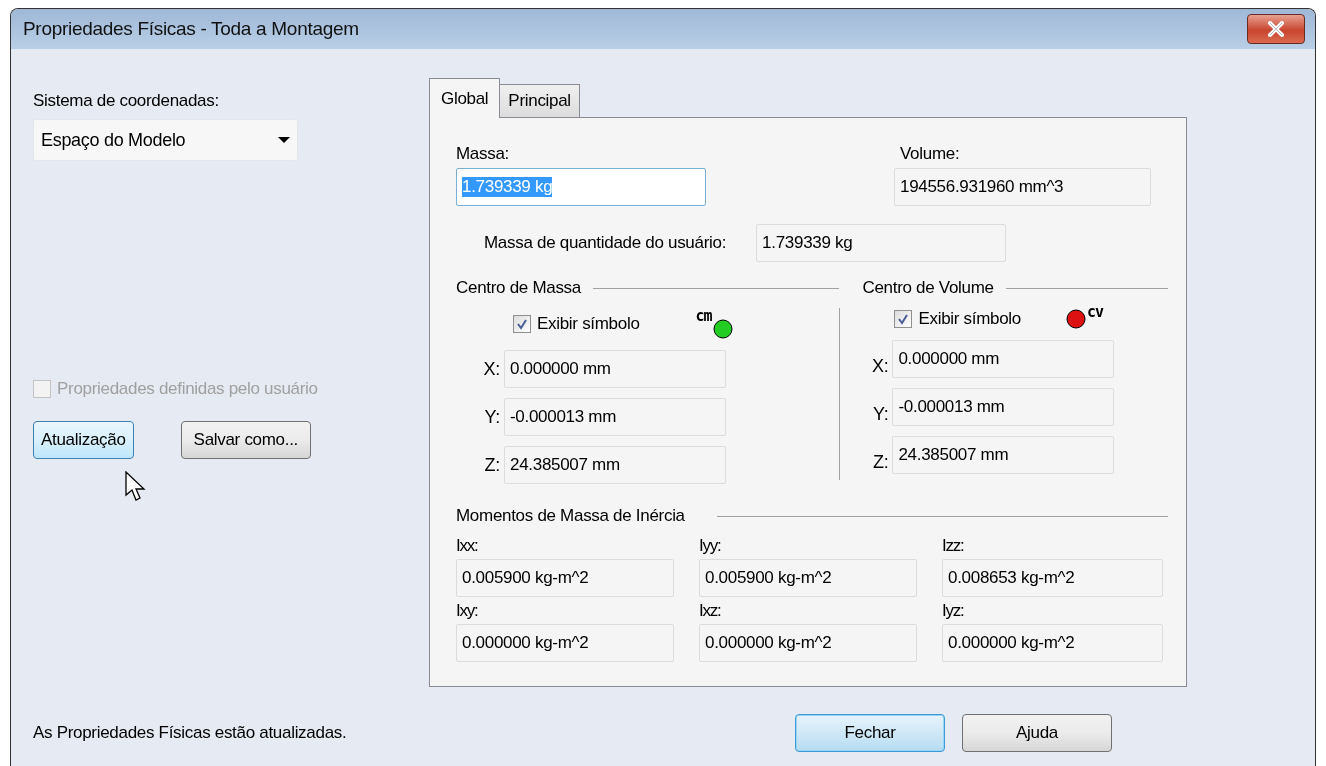 The image size is (1326, 766). Describe the element at coordinates (465, 98) in the screenshot. I see `tab: Global` at that location.